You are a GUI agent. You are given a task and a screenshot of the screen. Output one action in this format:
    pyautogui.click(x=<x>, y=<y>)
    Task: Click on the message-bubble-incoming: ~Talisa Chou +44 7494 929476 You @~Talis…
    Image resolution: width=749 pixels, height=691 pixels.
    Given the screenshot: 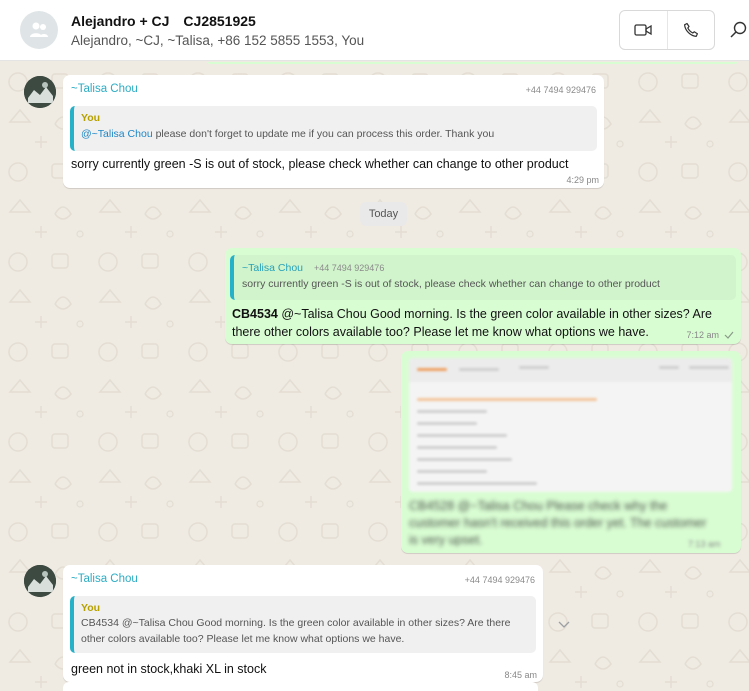 What is the action you would take?
    pyautogui.click(x=333, y=131)
    